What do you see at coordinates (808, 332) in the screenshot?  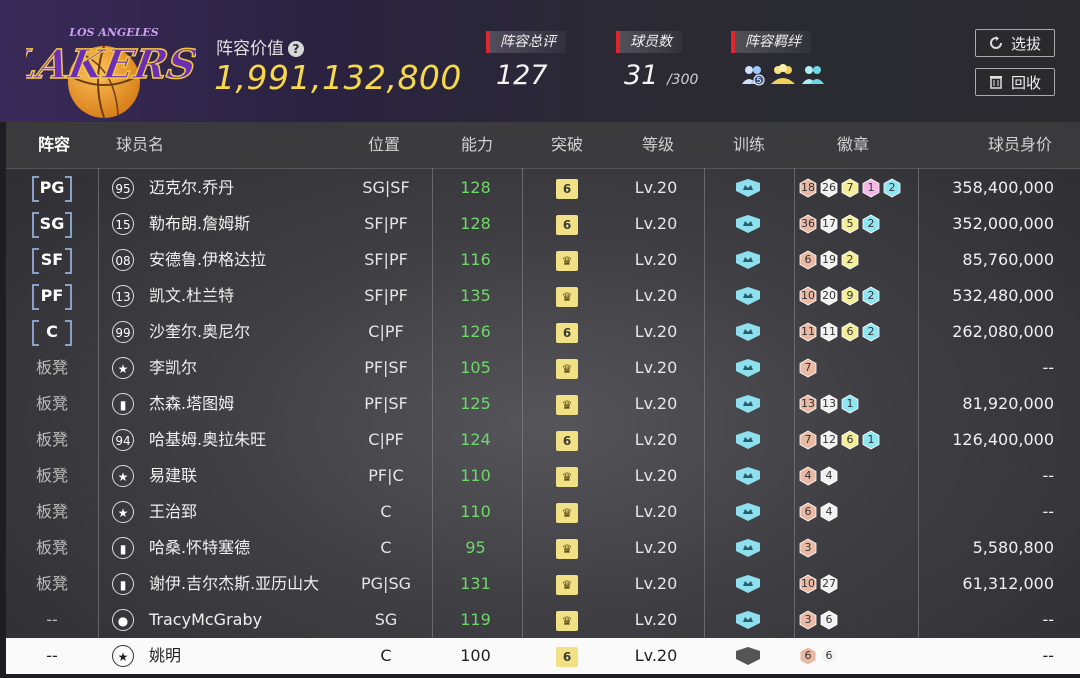 I see `badge-bronze: 11` at bounding box center [808, 332].